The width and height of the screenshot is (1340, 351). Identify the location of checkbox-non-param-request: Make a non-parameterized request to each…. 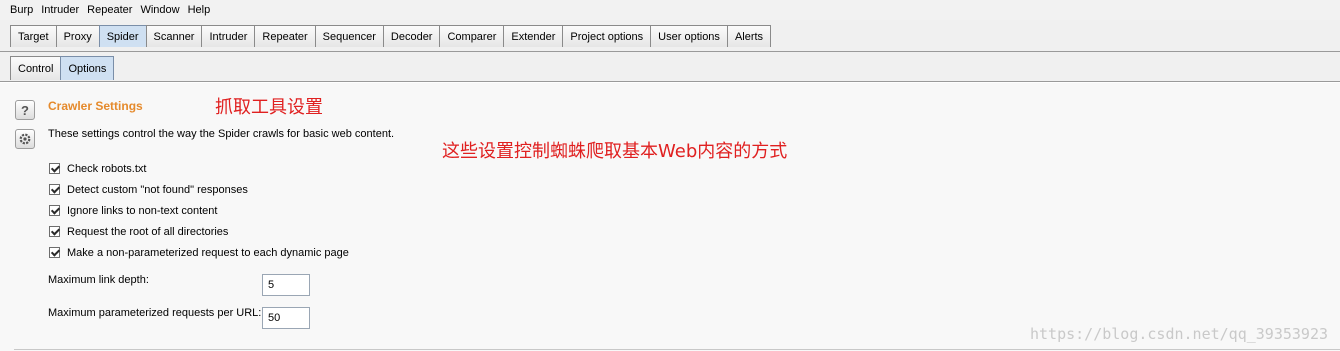
(199, 252).